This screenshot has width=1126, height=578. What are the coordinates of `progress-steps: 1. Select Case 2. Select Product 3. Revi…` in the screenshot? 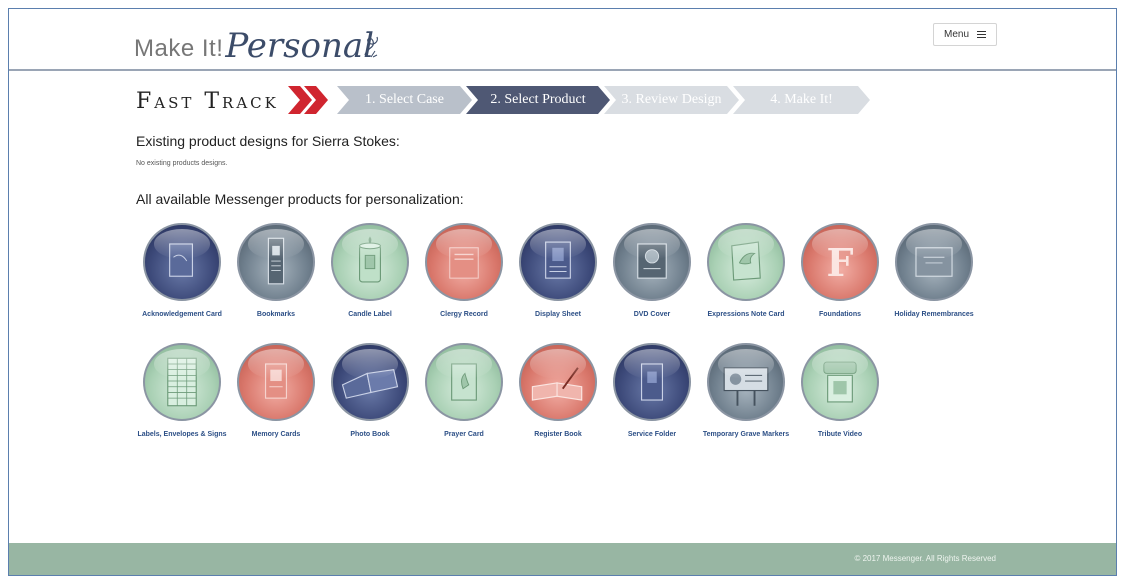 It's located at (607, 100).